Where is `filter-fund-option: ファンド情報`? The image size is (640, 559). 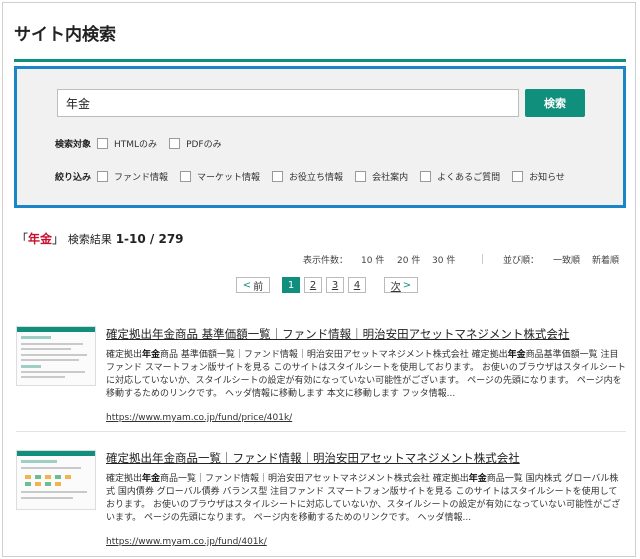 filter-fund-option: ファンド情報 is located at coordinates (132, 176).